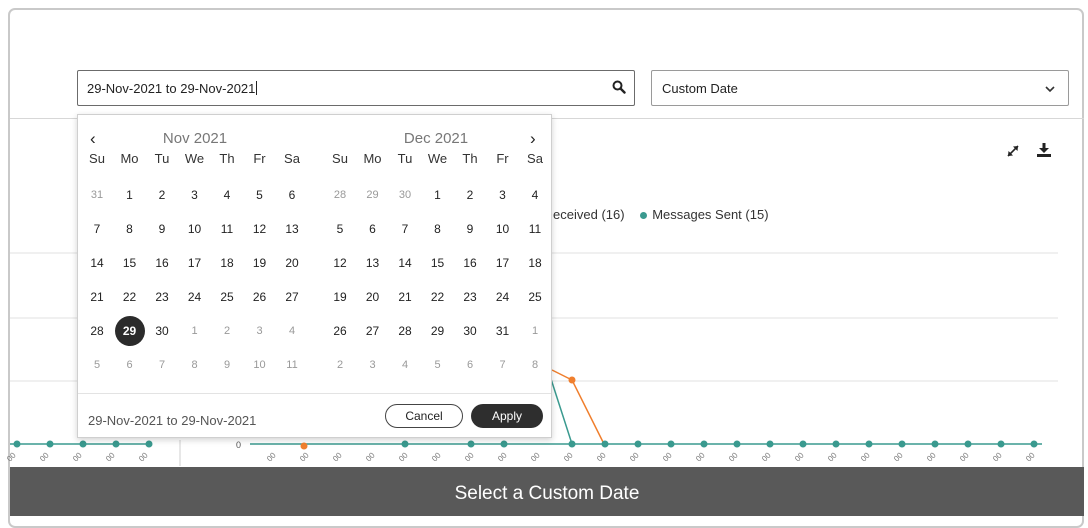 This screenshot has width=1088, height=528. Describe the element at coordinates (1013, 153) in the screenshot. I see `expand-icon` at that location.